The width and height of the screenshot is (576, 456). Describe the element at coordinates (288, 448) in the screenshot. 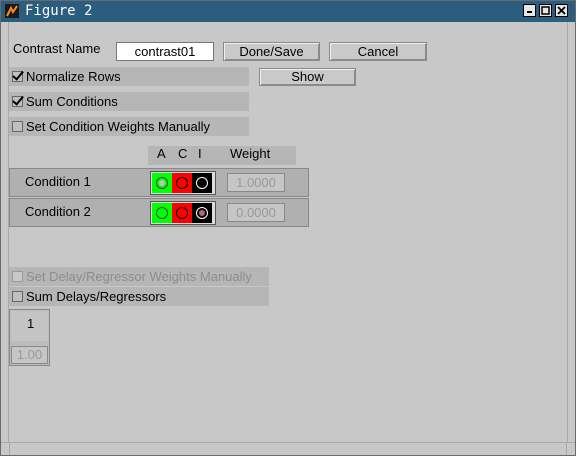

I see `bottom-border` at that location.